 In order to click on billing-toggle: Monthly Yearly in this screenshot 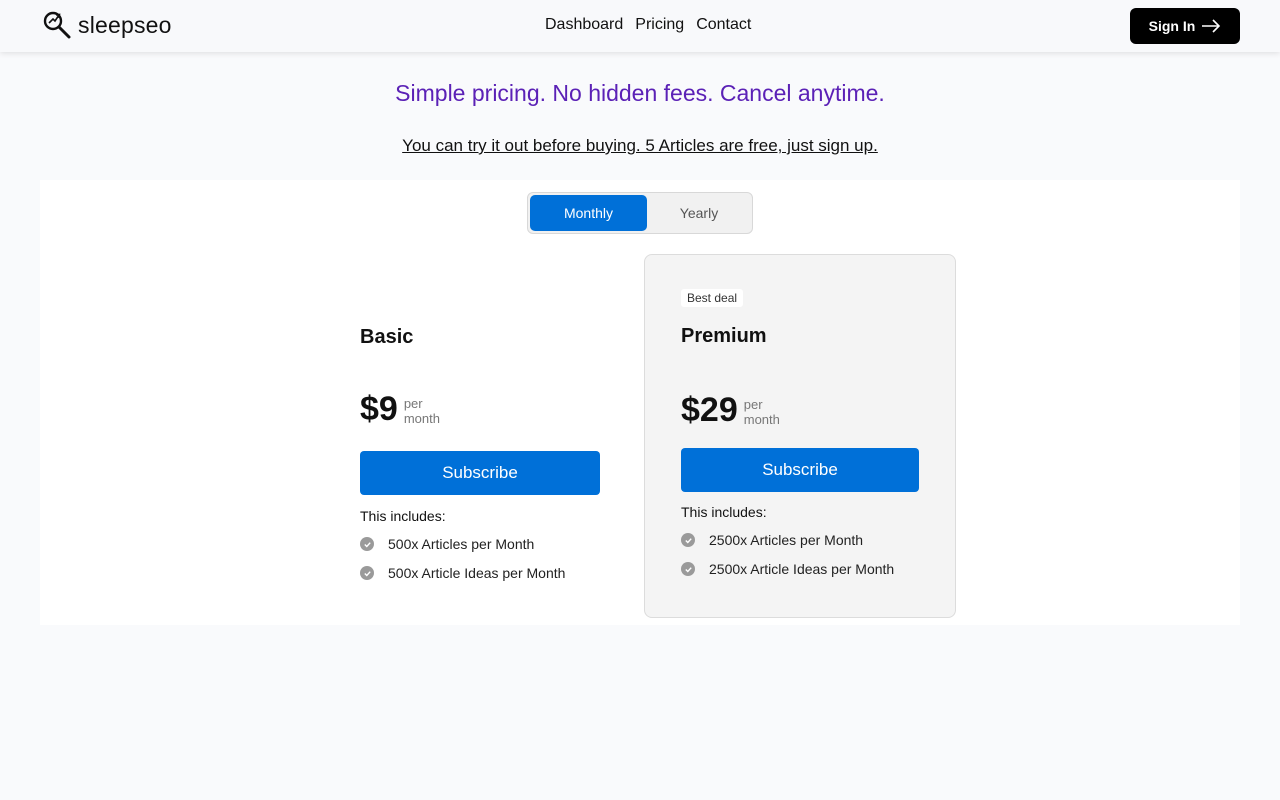, I will do `click(640, 213)`.